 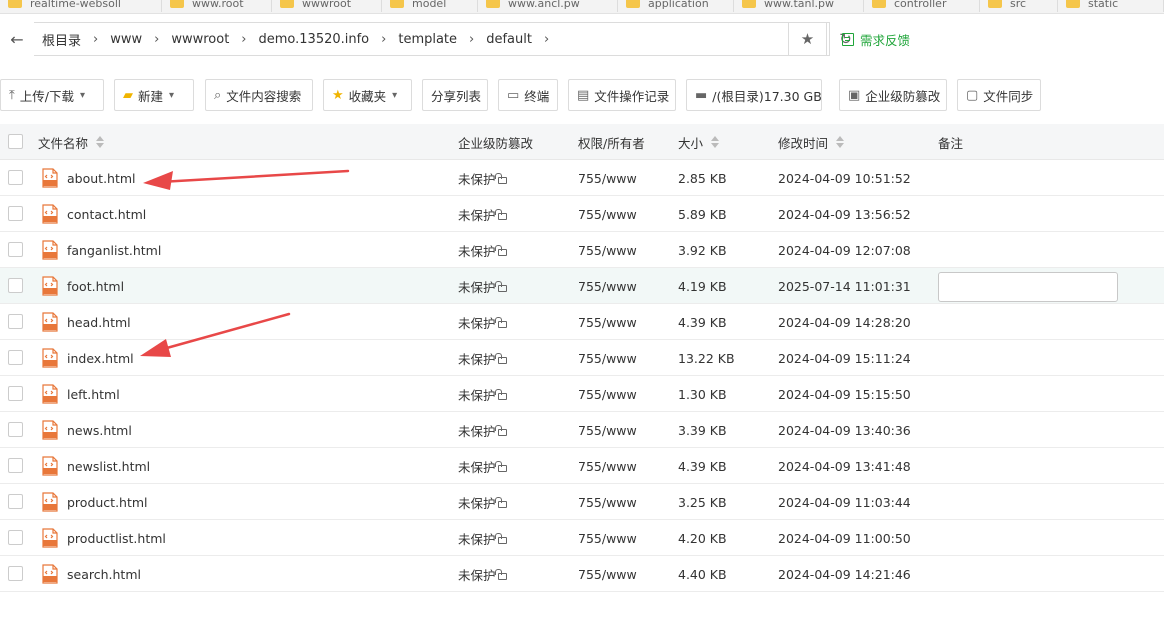 I want to click on file-name: productlist.html, so click(x=116, y=538).